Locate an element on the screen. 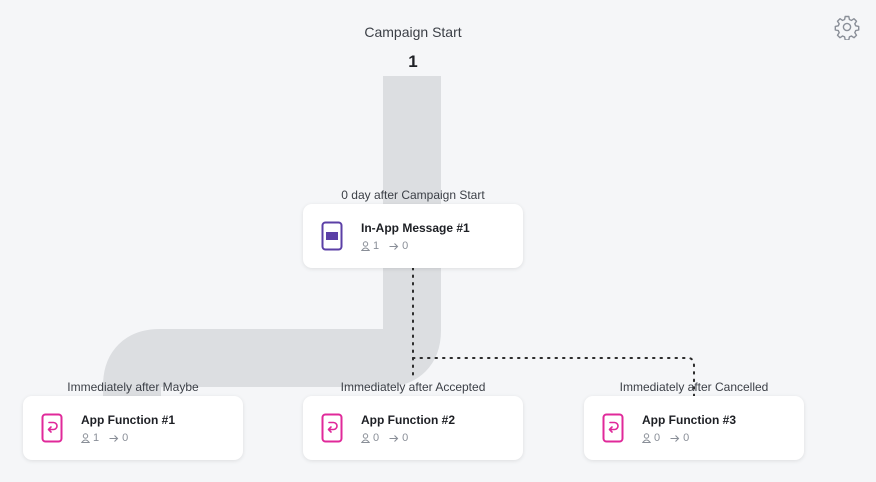 This screenshot has width=876, height=482. card-title: App Function #1 is located at coordinates (128, 420).